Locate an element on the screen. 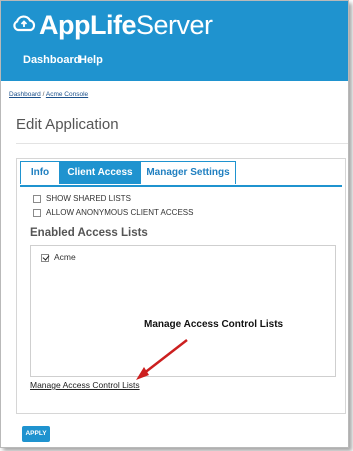  breadcrumb-dashboard: Dashboard is located at coordinates (25, 94).